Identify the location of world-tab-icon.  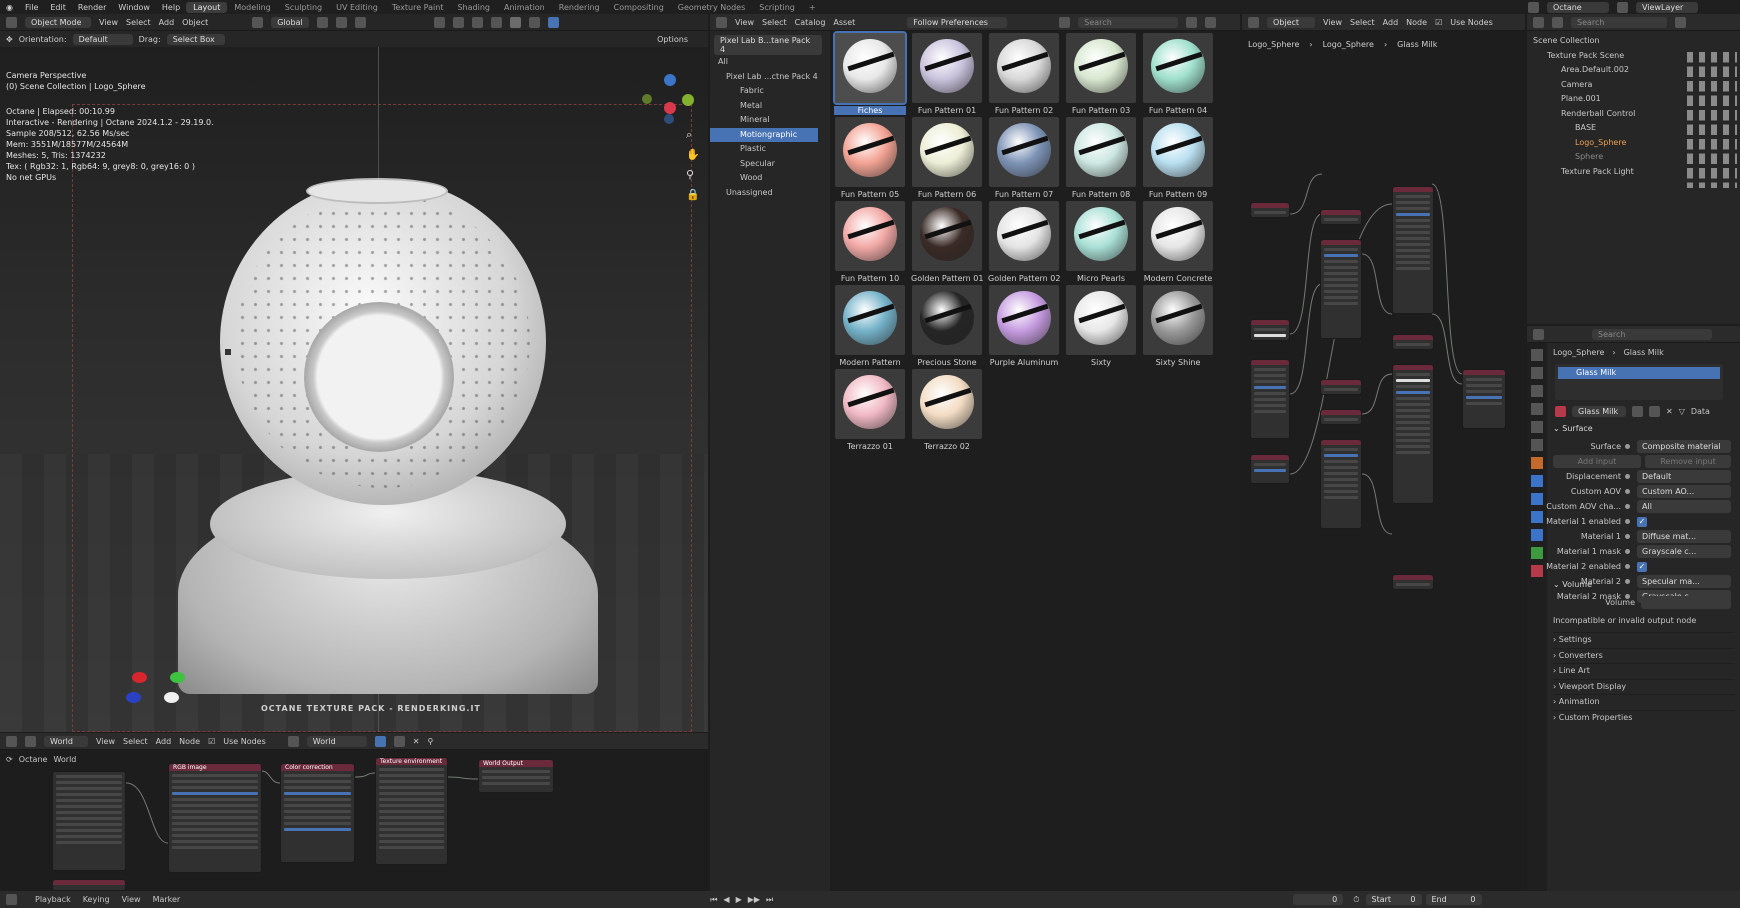
(1537, 445).